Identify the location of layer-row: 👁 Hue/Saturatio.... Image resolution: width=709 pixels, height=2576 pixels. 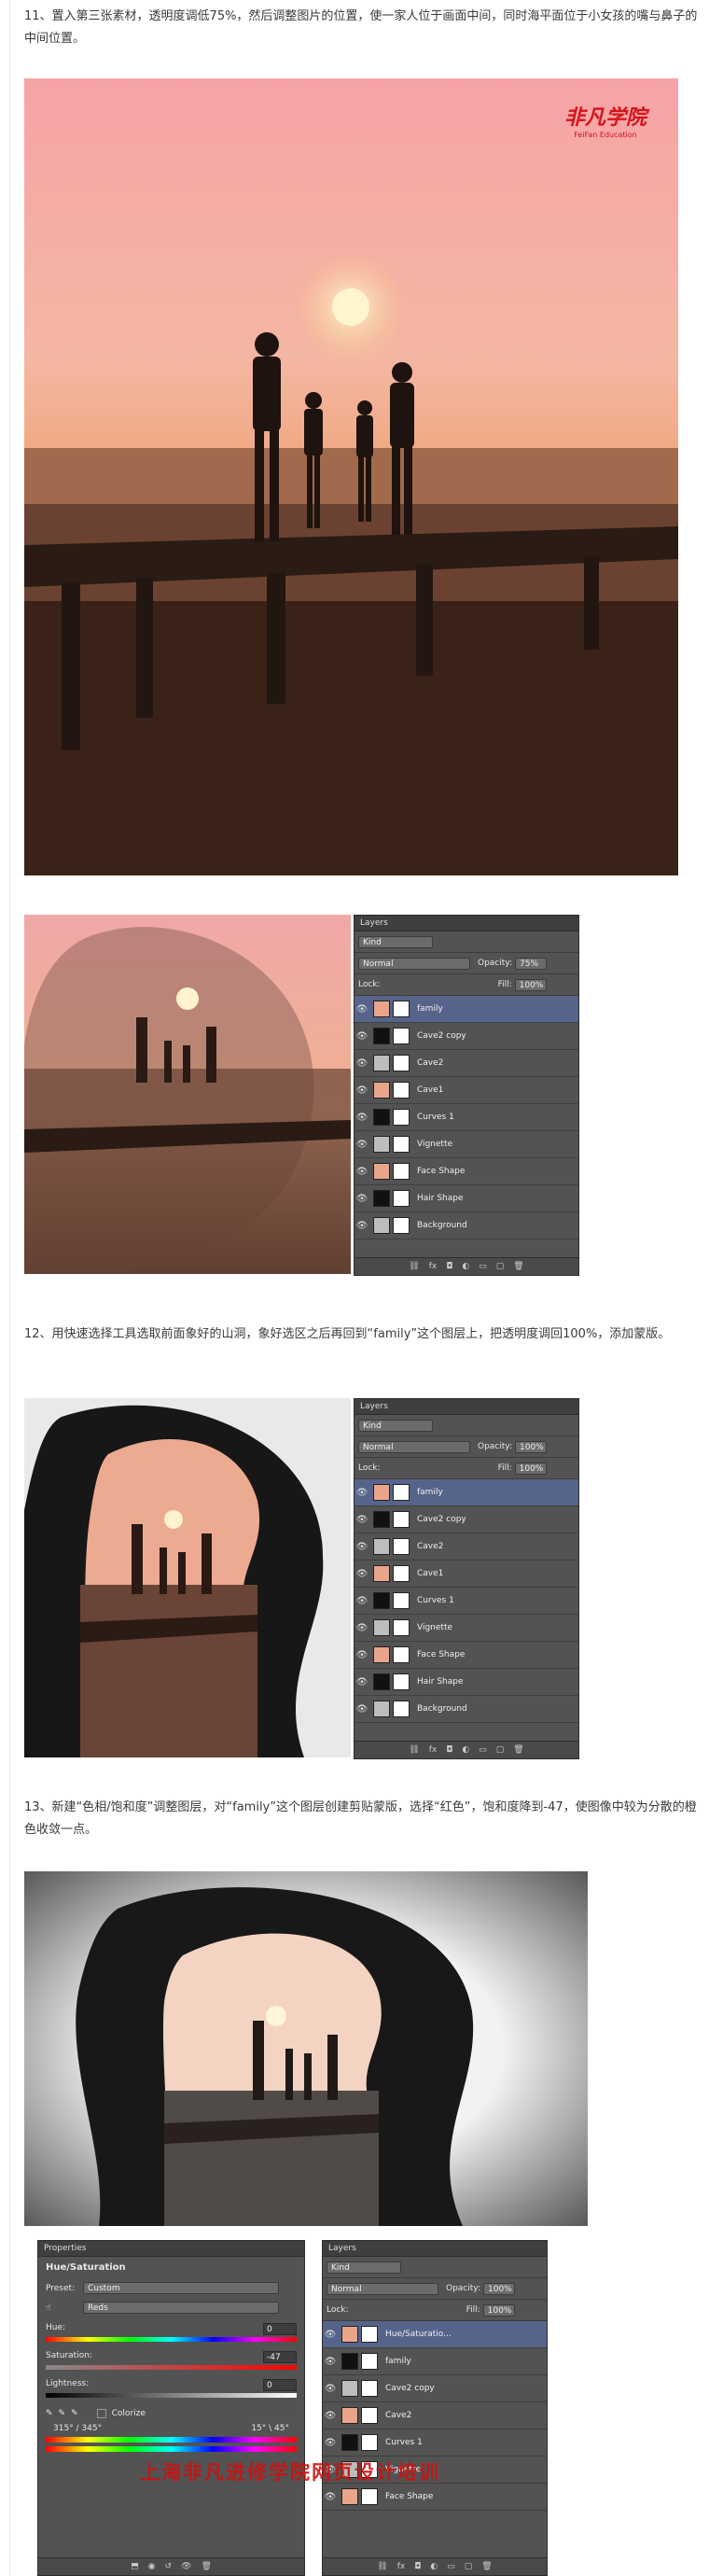
(435, 2334).